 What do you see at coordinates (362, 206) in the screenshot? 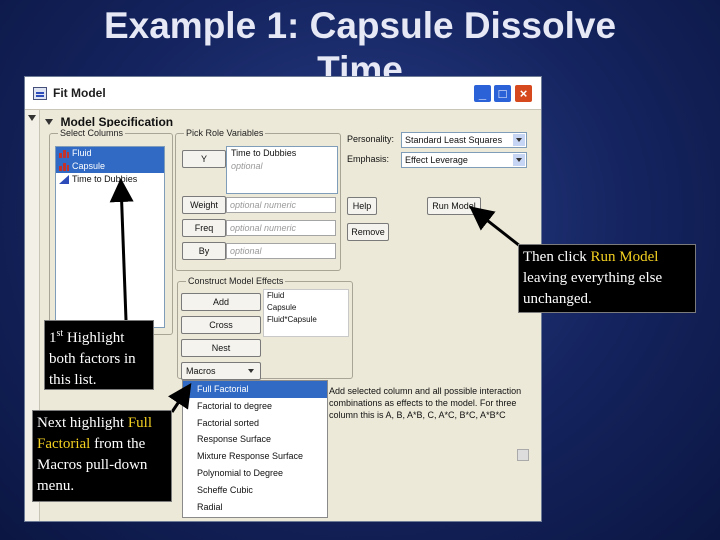
I see `help-button: Help` at bounding box center [362, 206].